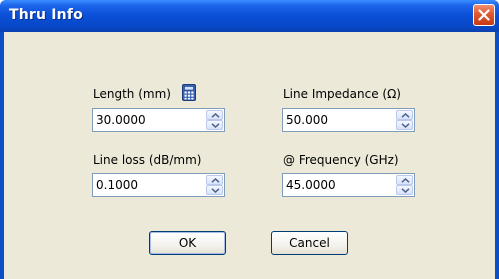  I want to click on close-icon, so click(484, 15).